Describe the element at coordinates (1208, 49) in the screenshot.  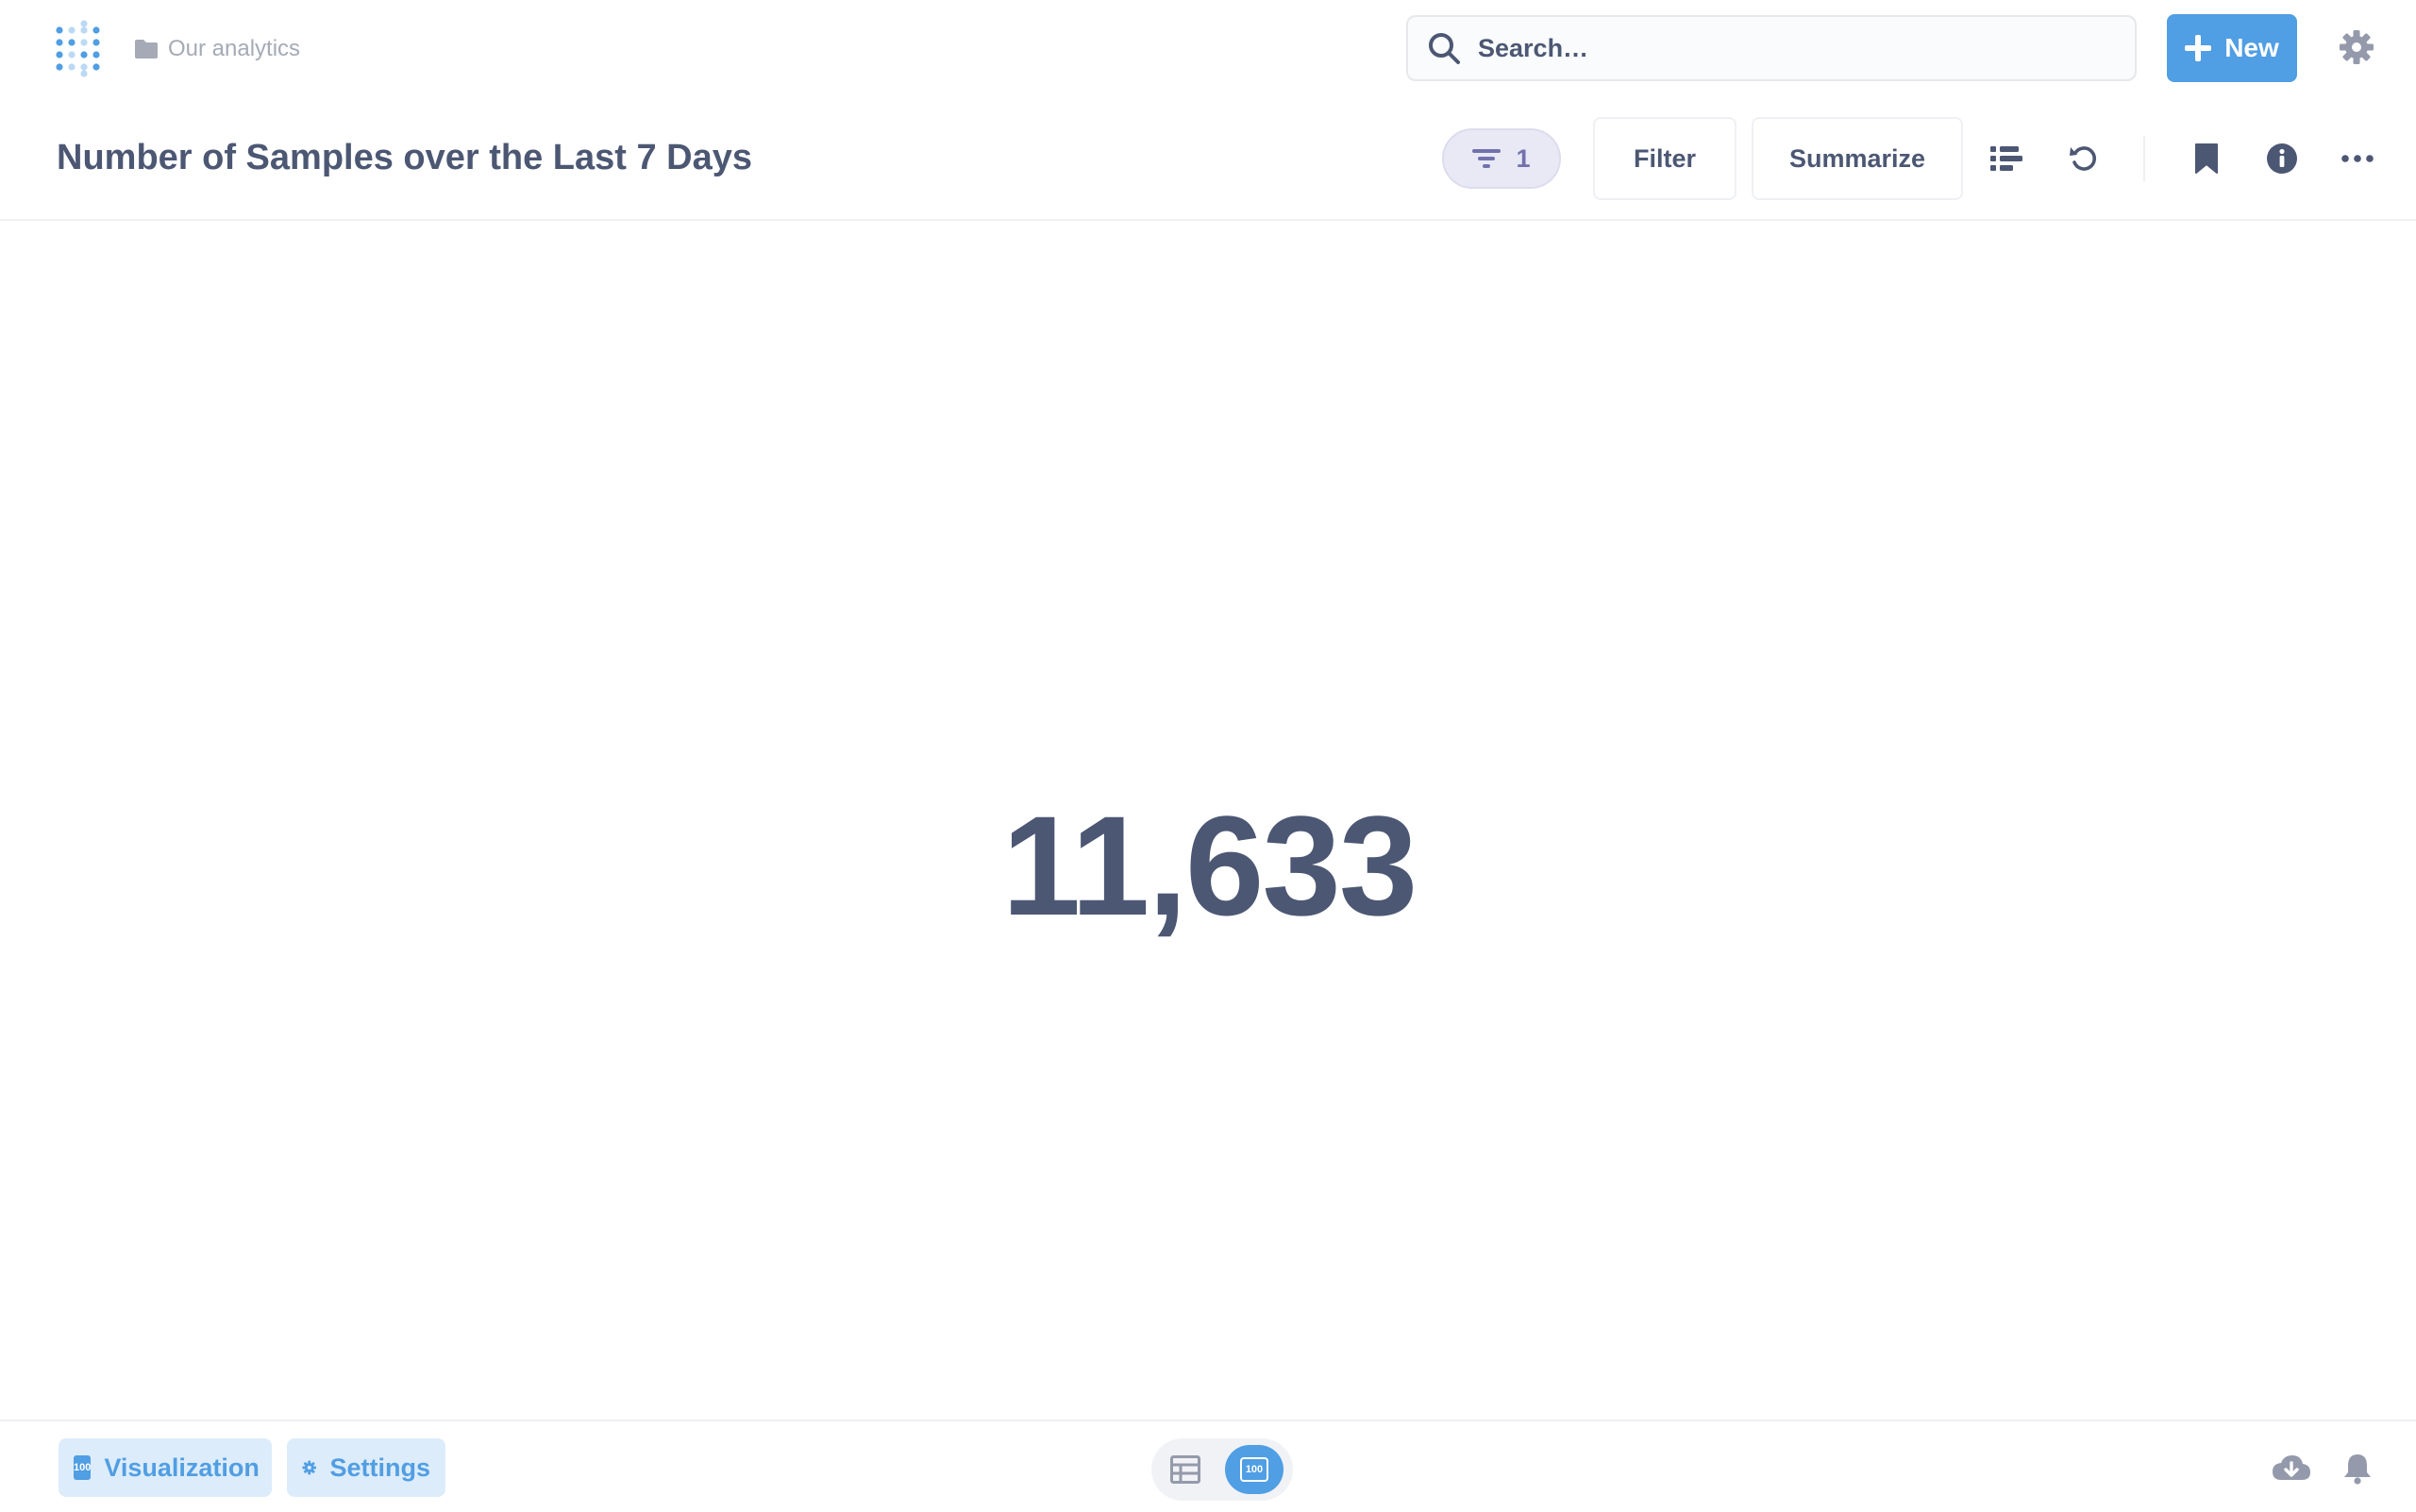
I see `top-nav: Our analytics New` at that location.